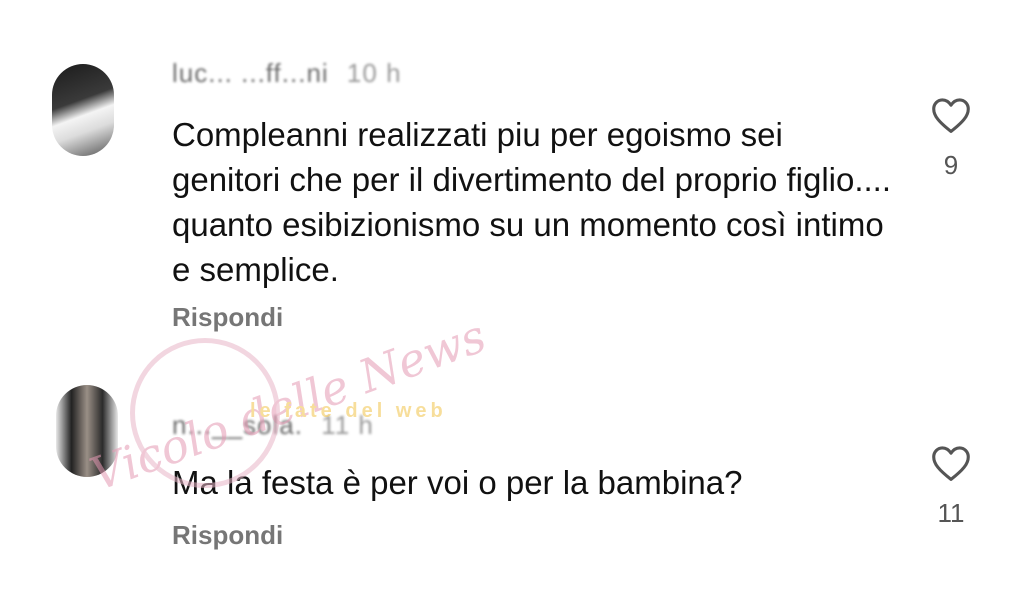 This screenshot has width=1024, height=607. Describe the element at coordinates (951, 138) in the screenshot. I see `like-button: 9` at that location.